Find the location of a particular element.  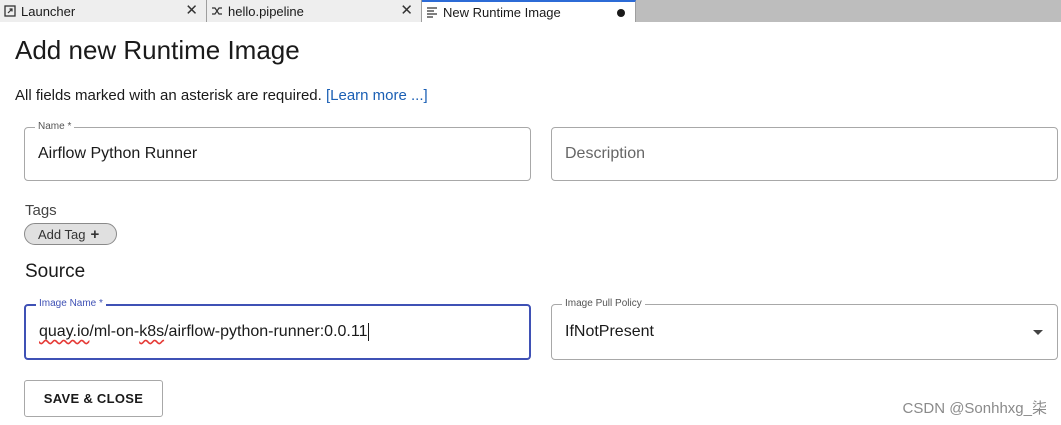

image-name-part: /ml-on- is located at coordinates (114, 331).